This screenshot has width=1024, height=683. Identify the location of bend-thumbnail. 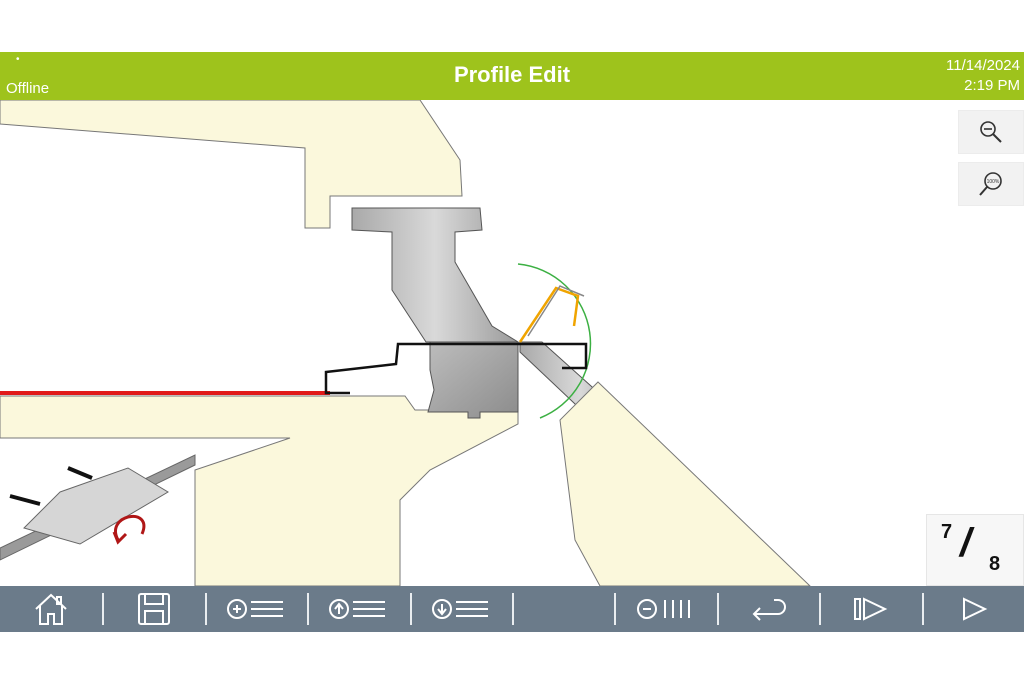
(98, 507).